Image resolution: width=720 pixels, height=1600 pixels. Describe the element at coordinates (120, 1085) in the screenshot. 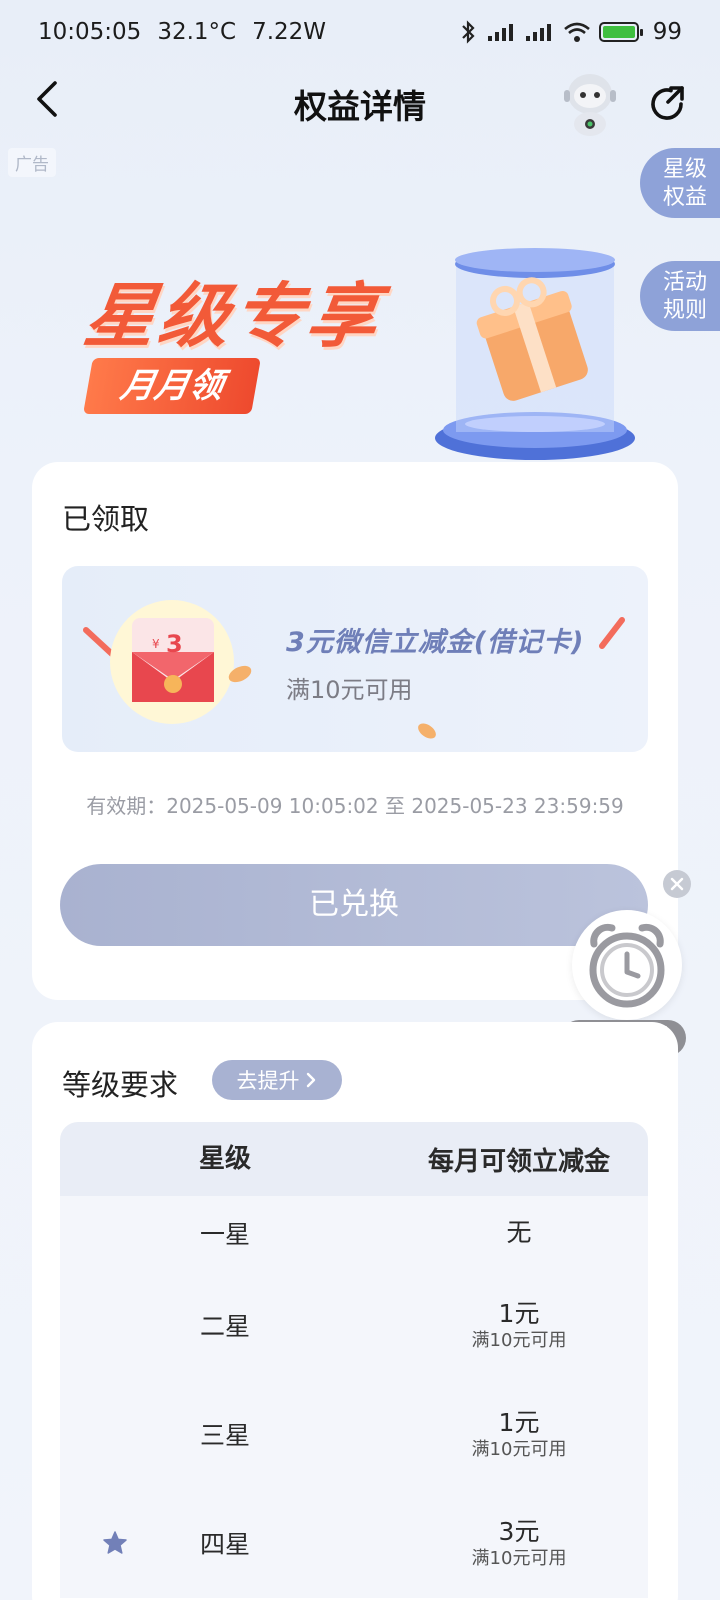

I see `level-heading: 等级要求` at that location.